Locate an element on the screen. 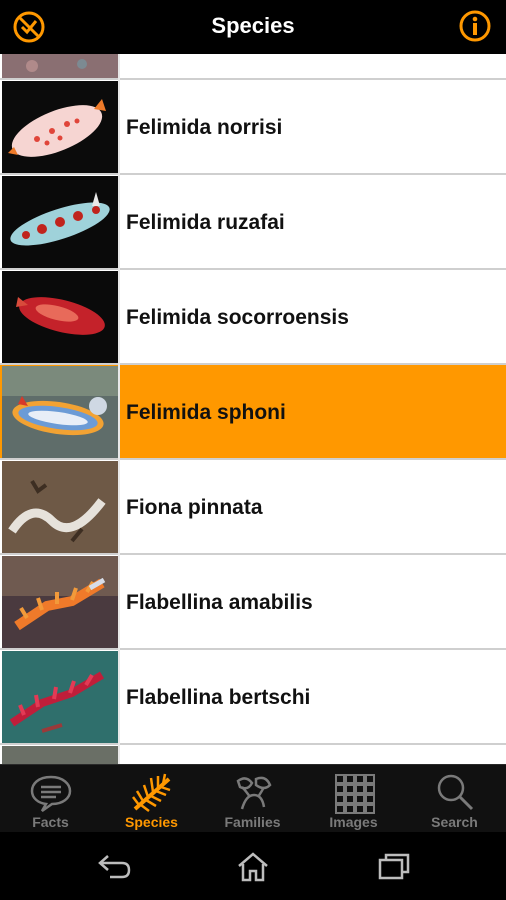 This screenshot has width=506, height=900. tab-label: Families is located at coordinates (252, 822).